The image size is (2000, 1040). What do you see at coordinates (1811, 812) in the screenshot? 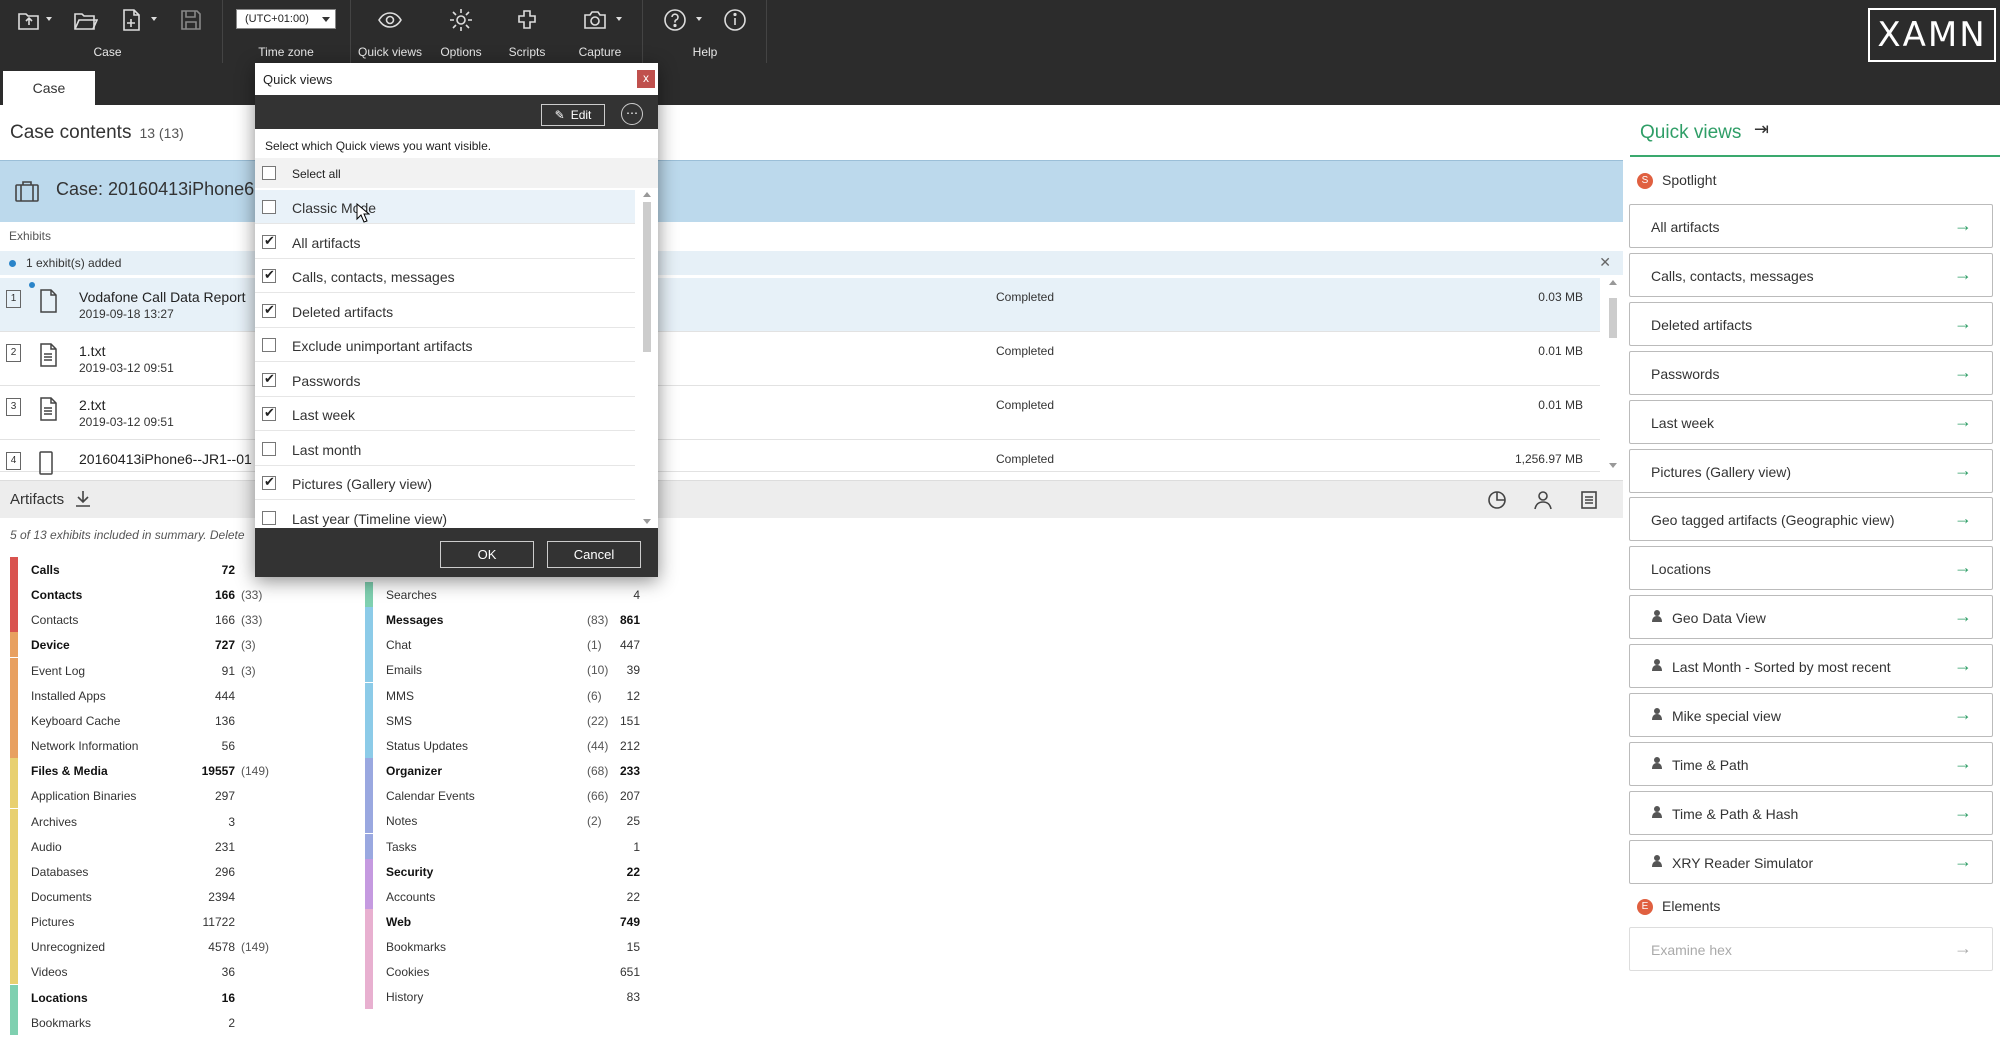
I see `quick-view-card: Time & Path & Hash →` at bounding box center [1811, 812].